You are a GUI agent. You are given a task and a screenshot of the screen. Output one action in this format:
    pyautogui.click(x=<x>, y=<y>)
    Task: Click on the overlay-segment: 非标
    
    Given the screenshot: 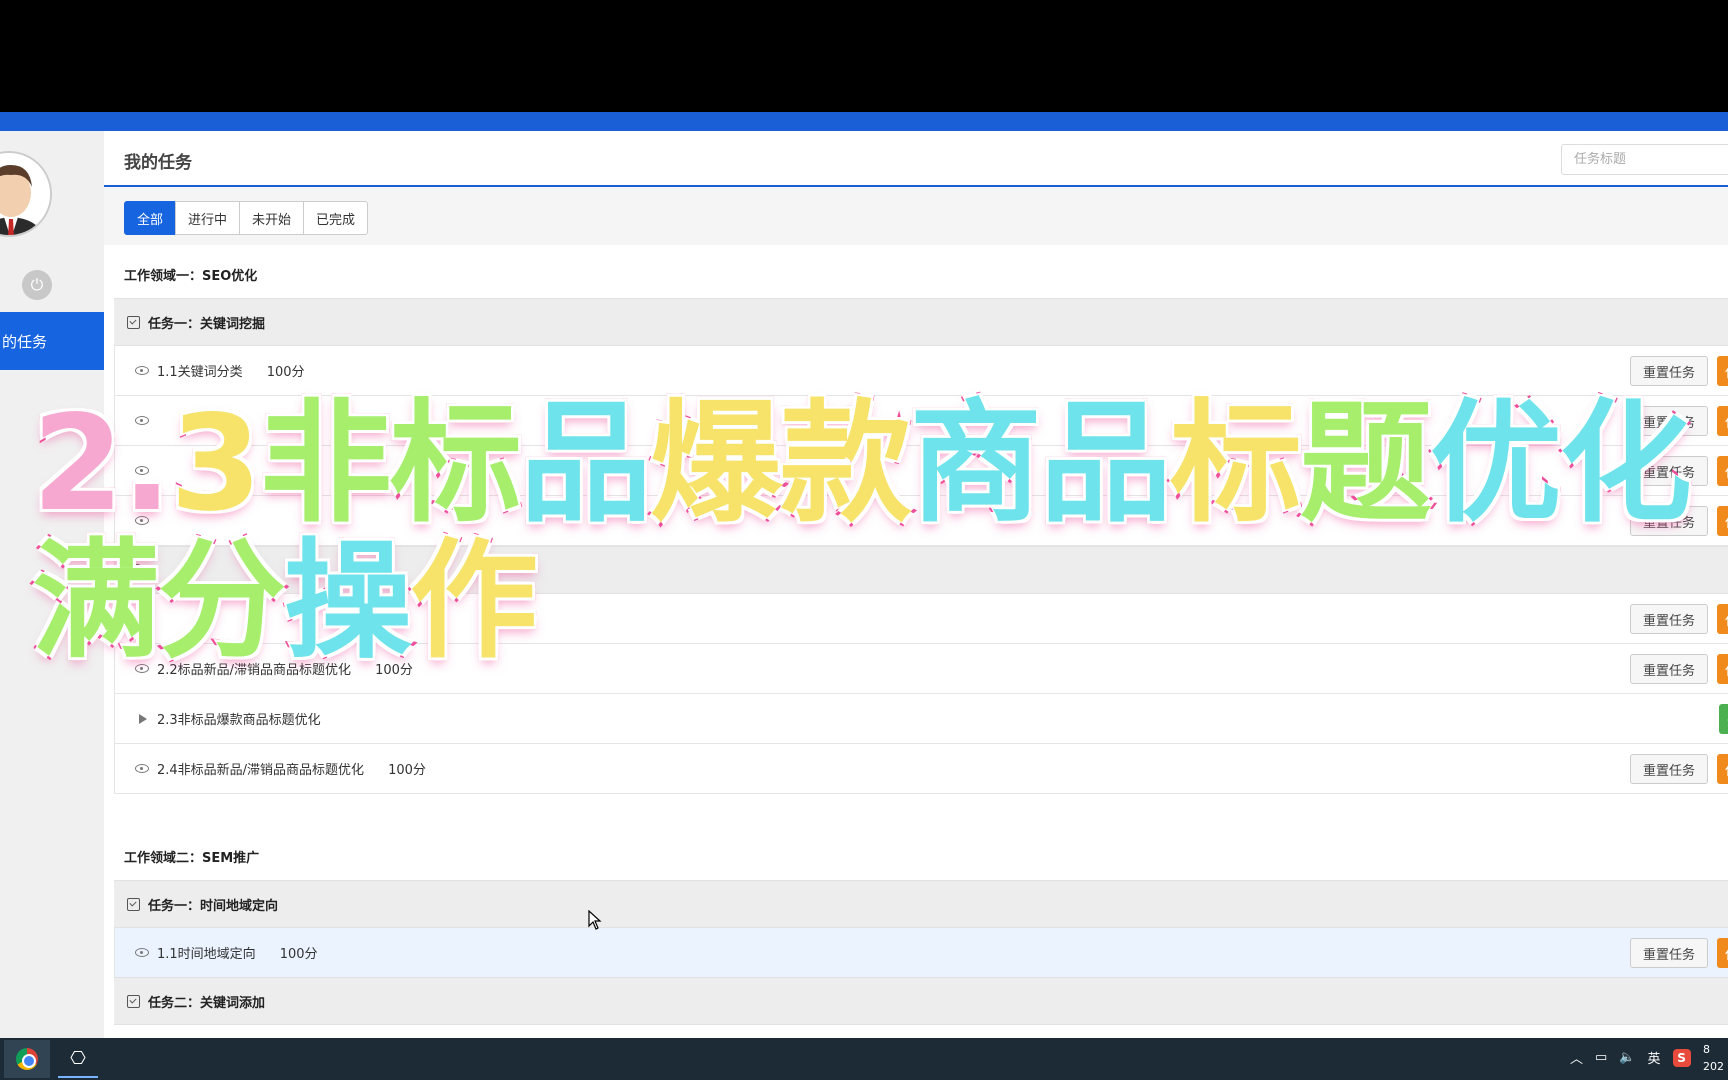 What is the action you would take?
    pyautogui.click(x=391, y=464)
    